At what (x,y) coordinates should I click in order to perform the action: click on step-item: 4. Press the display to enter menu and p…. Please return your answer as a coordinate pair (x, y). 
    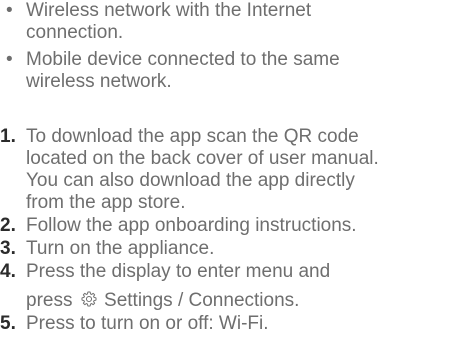
    Looking at the image, I should click on (232, 286).